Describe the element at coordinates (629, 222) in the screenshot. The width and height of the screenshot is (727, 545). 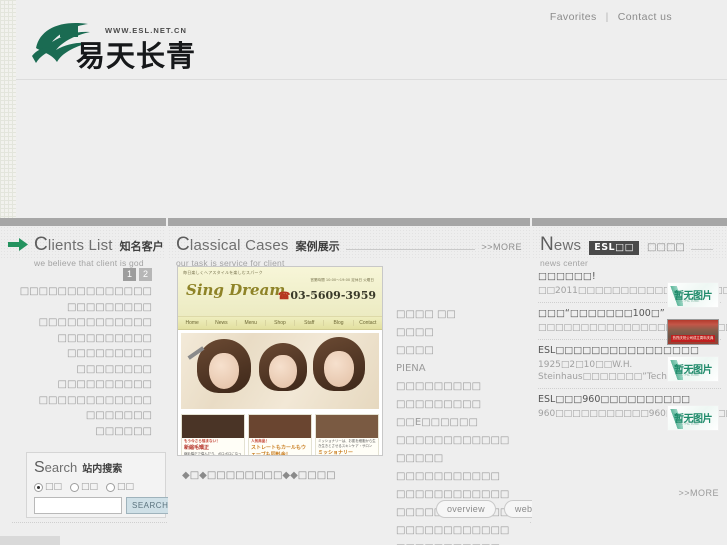
I see `right-column-cap` at that location.